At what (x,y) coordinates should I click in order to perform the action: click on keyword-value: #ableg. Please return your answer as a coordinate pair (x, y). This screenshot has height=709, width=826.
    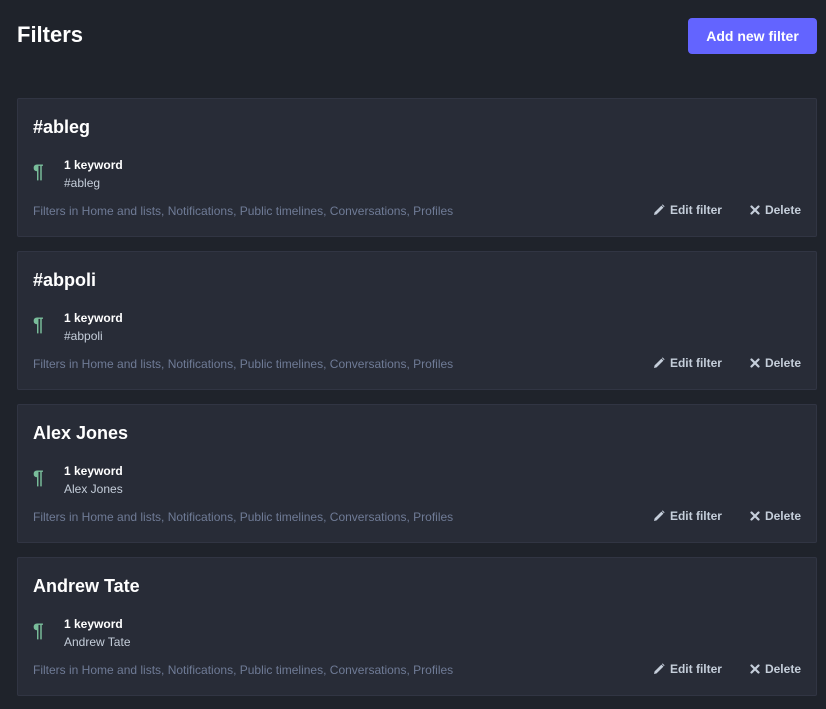
    Looking at the image, I should click on (82, 183).